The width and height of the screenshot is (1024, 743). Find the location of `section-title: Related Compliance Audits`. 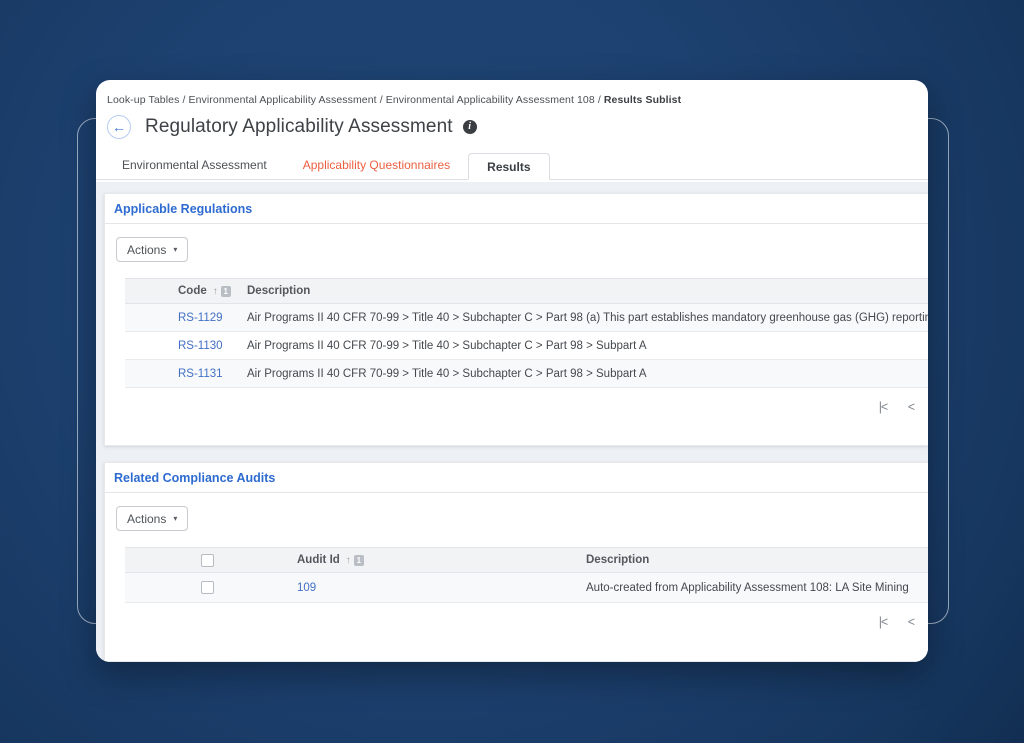

section-title: Related Compliance Audits is located at coordinates (195, 478).